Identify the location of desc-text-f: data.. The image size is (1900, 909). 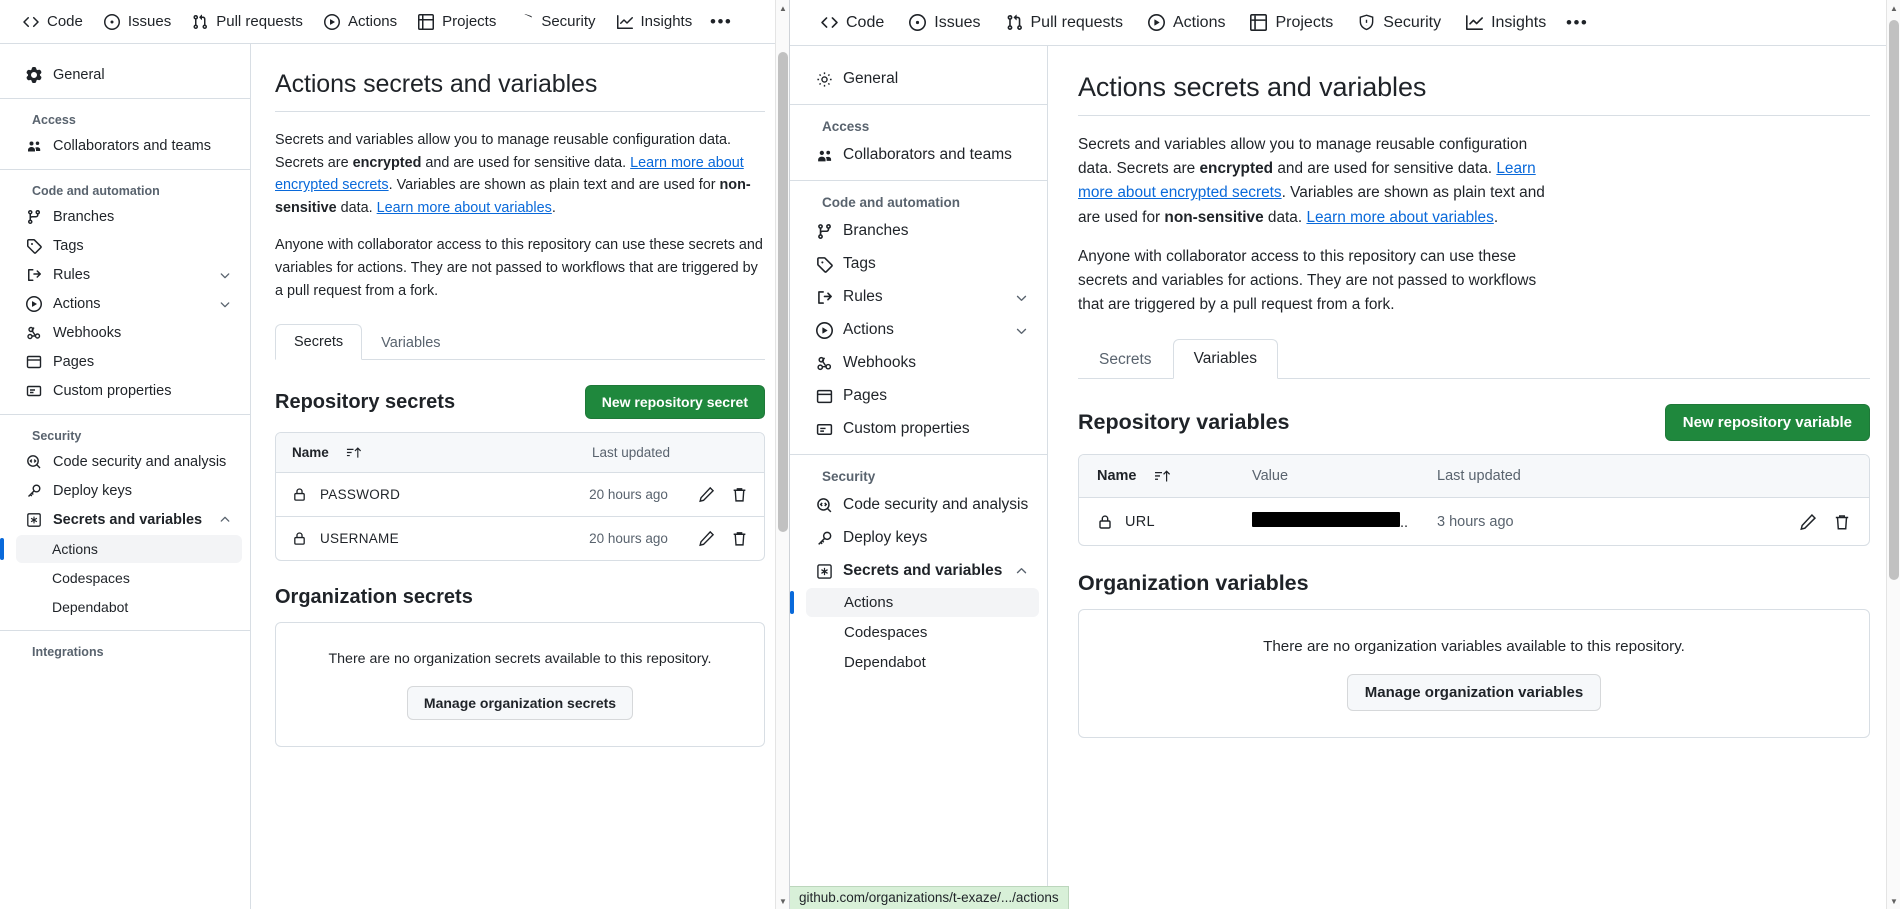
(1285, 217).